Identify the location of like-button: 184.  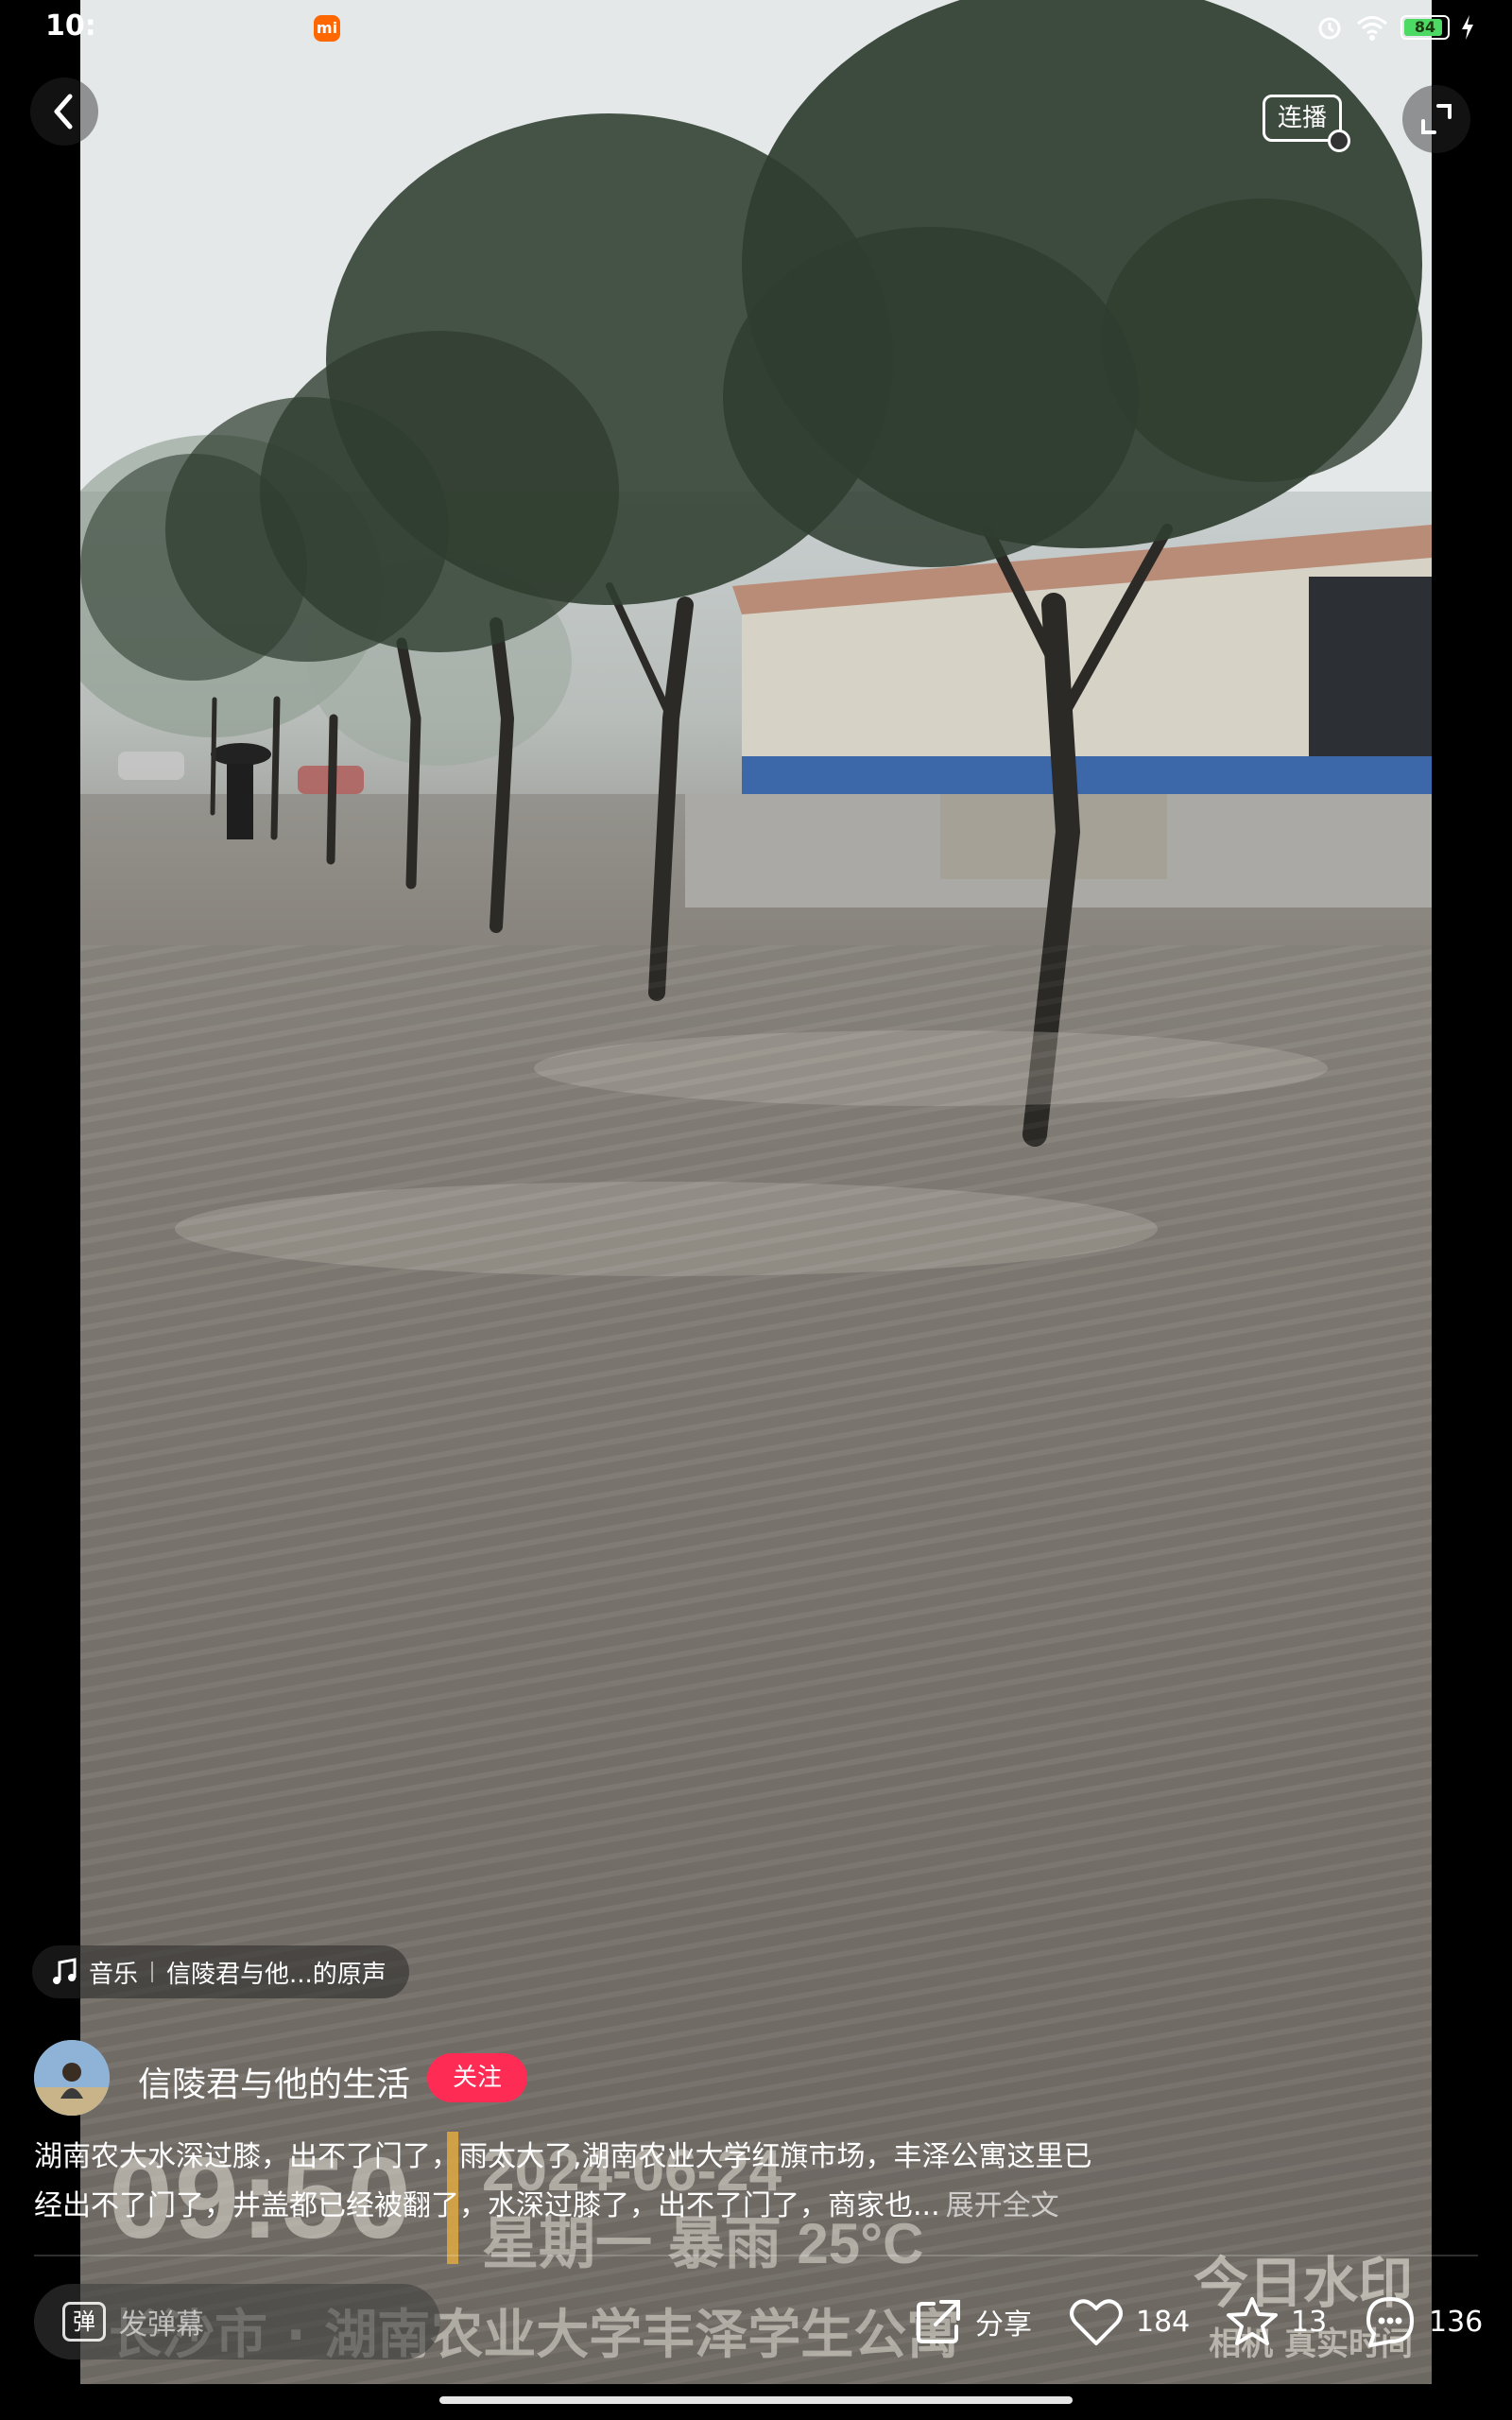
(1129, 2321).